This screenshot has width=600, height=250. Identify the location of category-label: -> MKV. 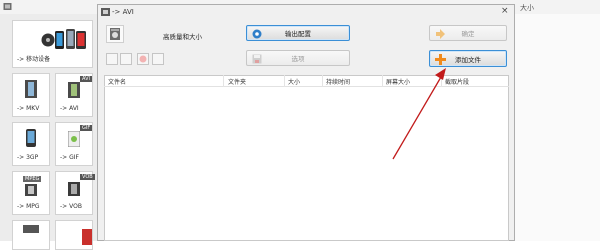
(28, 108).